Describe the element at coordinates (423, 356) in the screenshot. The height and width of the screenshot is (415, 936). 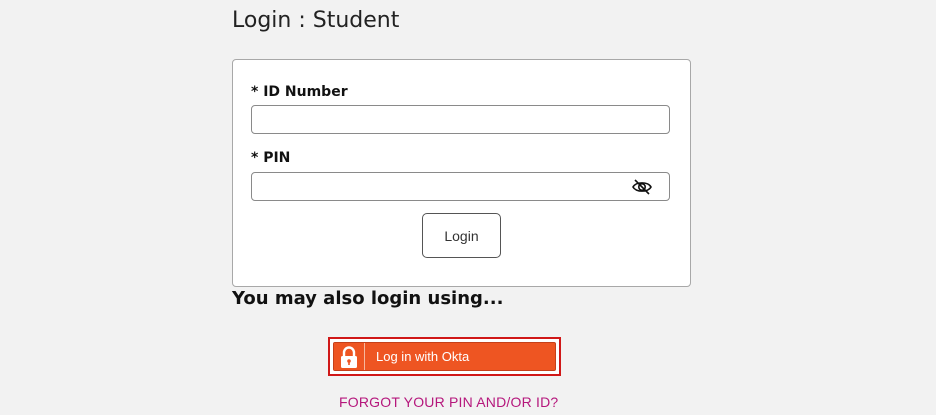
I see `okta-login-label: Log in with Okta` at that location.